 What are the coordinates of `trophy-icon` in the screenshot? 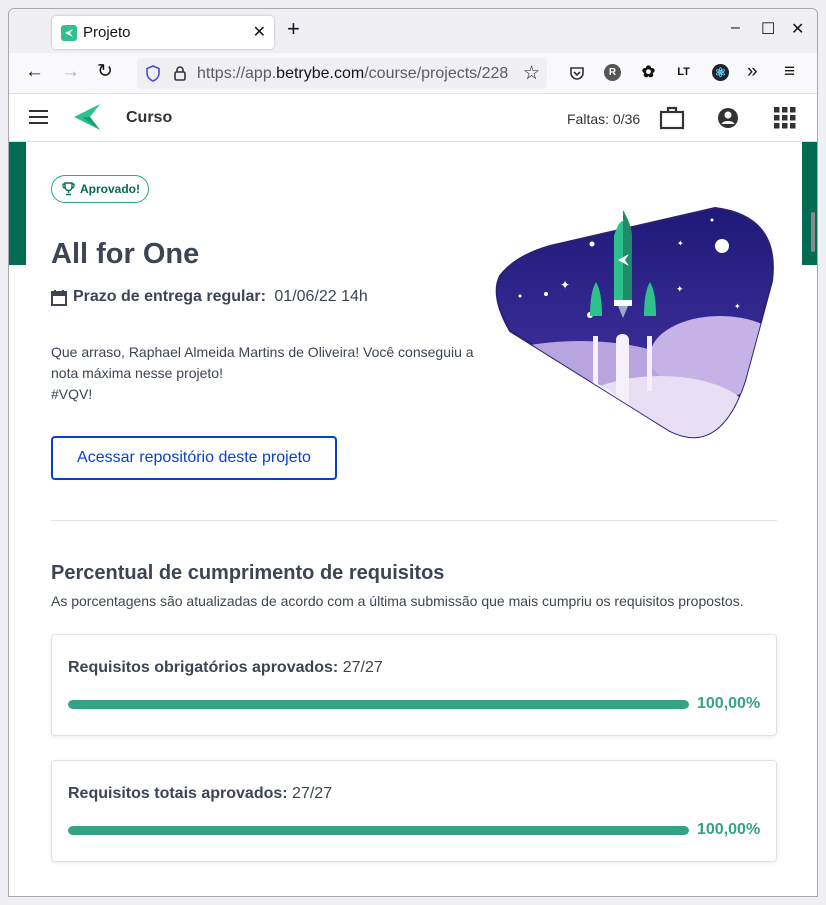 It's located at (68, 189).